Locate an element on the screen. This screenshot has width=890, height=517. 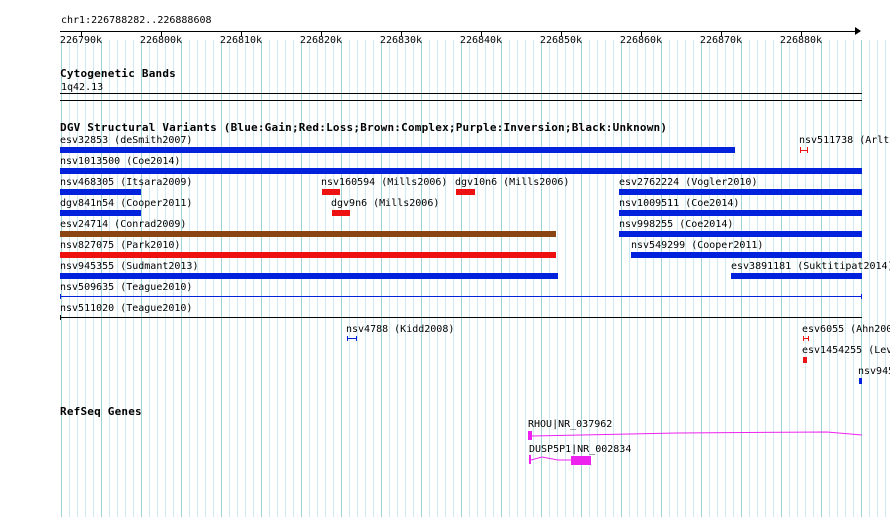
feature-label: esv2762224 (Vogler2010) is located at coordinates (688, 182).